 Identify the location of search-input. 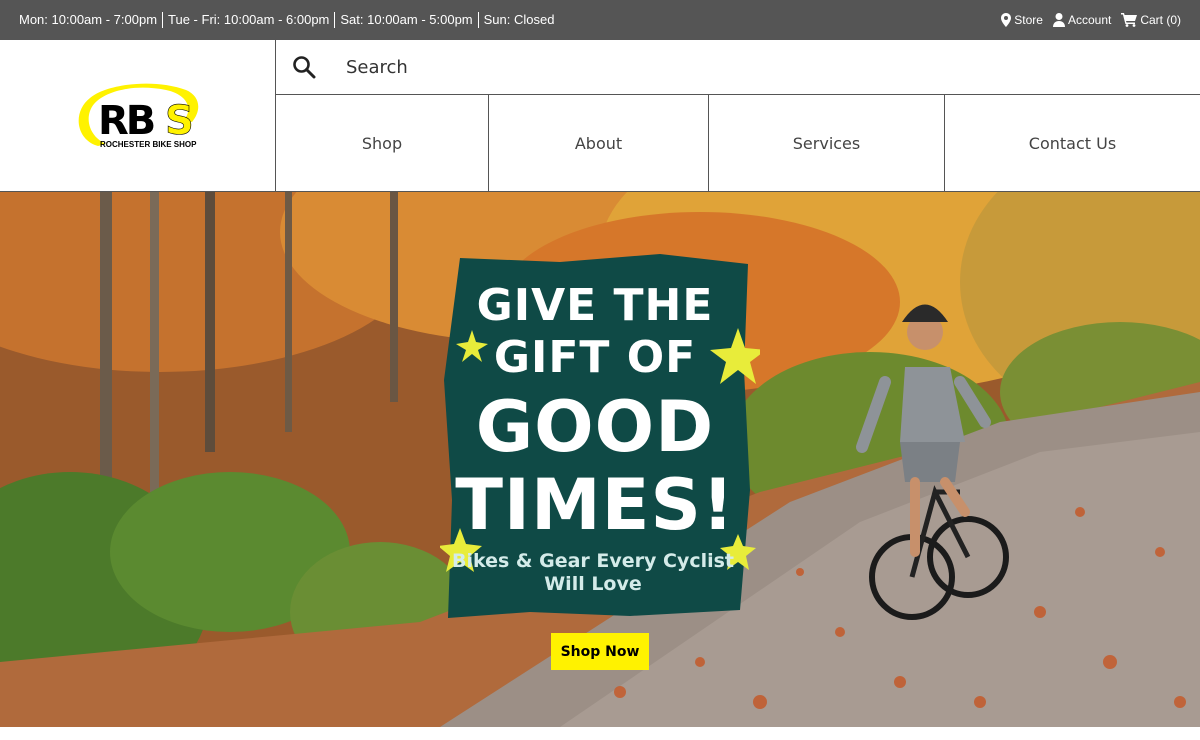
(736, 67).